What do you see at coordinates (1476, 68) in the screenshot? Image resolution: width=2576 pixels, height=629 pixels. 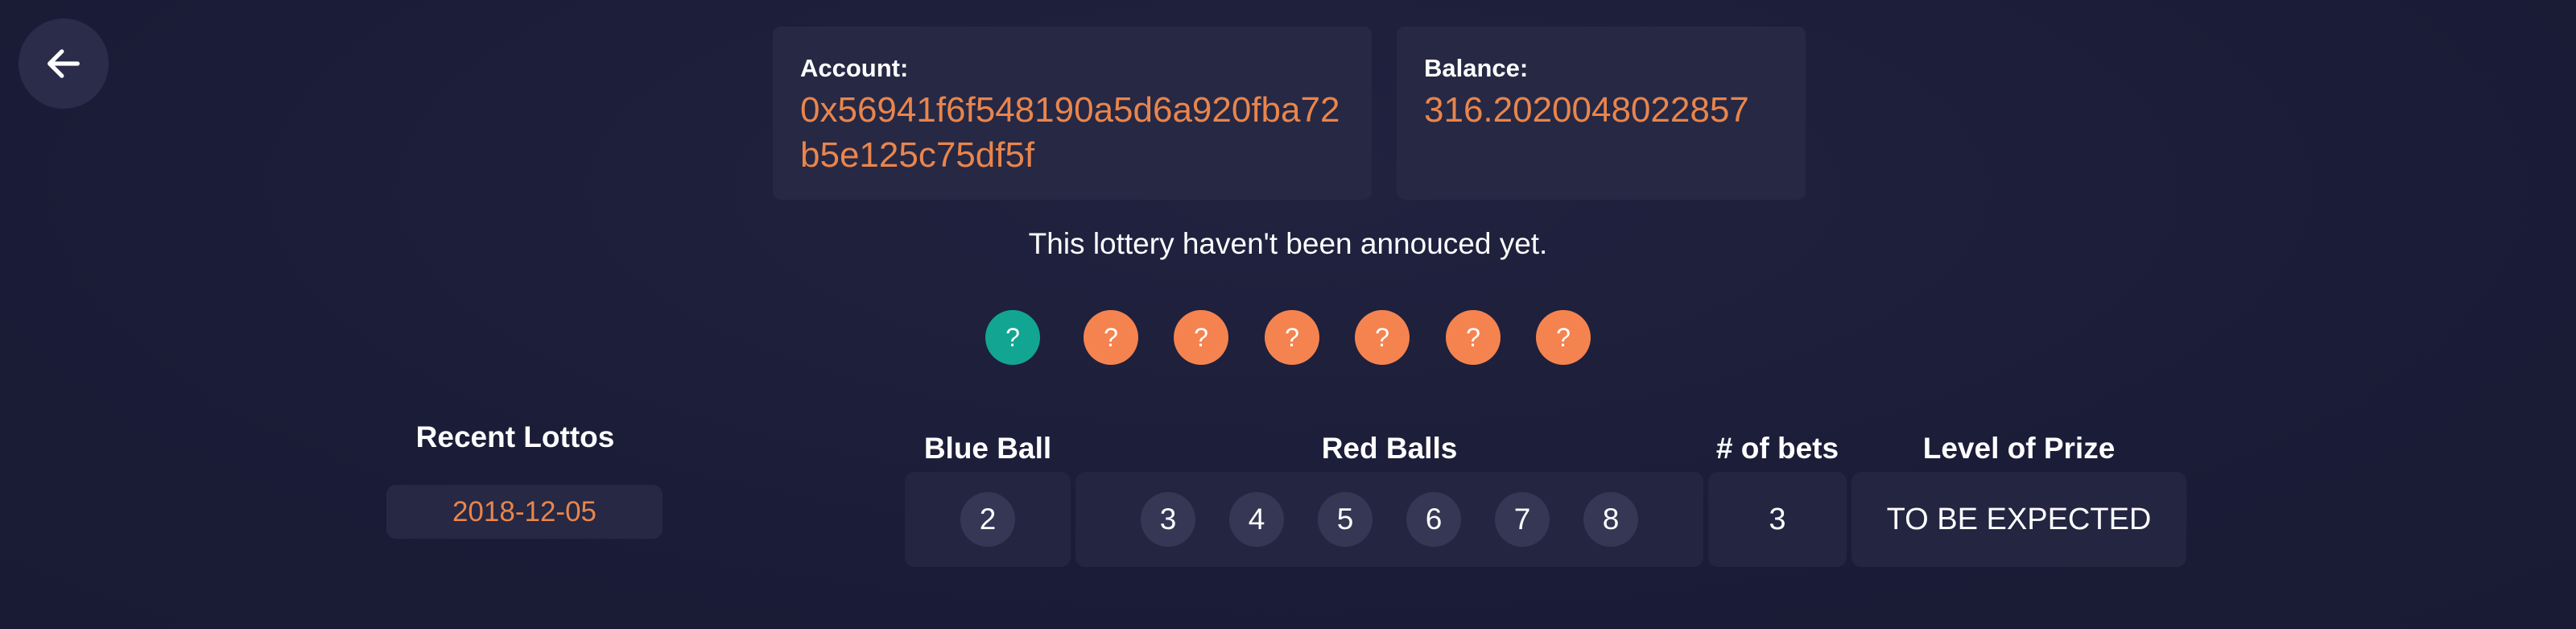 I see `balance-label: Balance:` at bounding box center [1476, 68].